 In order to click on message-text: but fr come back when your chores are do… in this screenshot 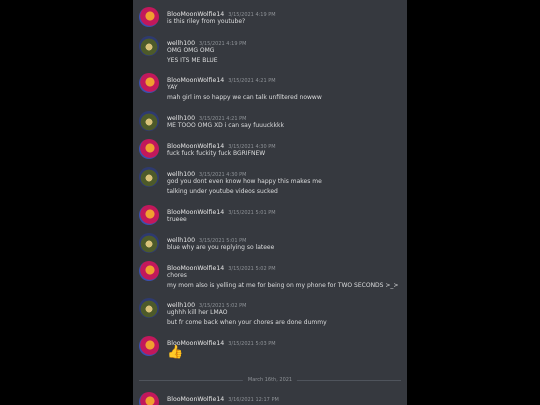, I will do `click(247, 322)`.